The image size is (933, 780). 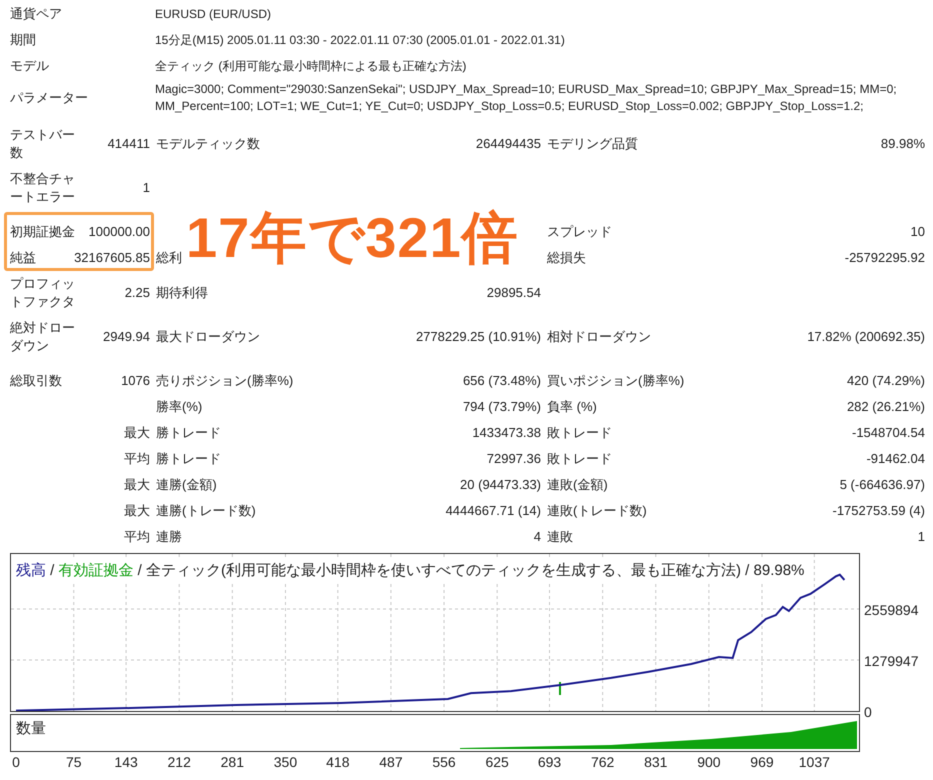 What do you see at coordinates (526, 98) in the screenshot?
I see `field-value: Magic=3000; Comment="29030:SanzenSekai"; USDJPY_Max_Spread=10; EURUSD_Max_Spread=10; GBPJPY_Max_Spread=15; MM=0; MM_Percent=100; LOT=1; WE_Cut=1; YE_Cut=0; USDJPY_Stop_Loss=0.5; EURUSD_Stop_Loss=0.002; GBPJPY_Stop_Loss=1.2;` at bounding box center [526, 98].